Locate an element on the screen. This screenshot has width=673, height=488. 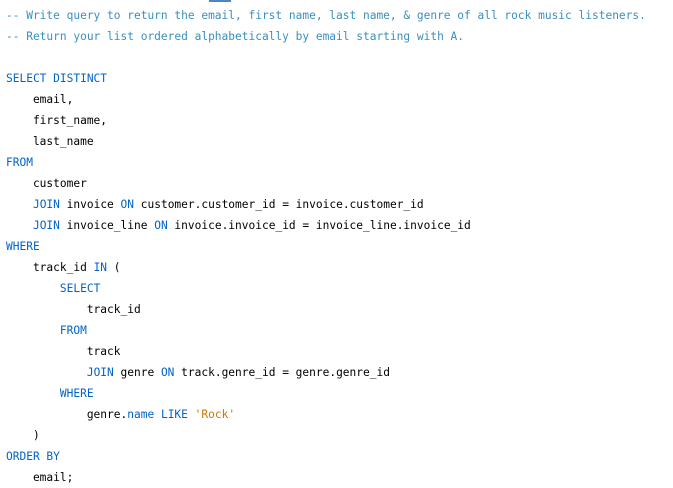
code-text: customer is located at coordinates (46, 183).